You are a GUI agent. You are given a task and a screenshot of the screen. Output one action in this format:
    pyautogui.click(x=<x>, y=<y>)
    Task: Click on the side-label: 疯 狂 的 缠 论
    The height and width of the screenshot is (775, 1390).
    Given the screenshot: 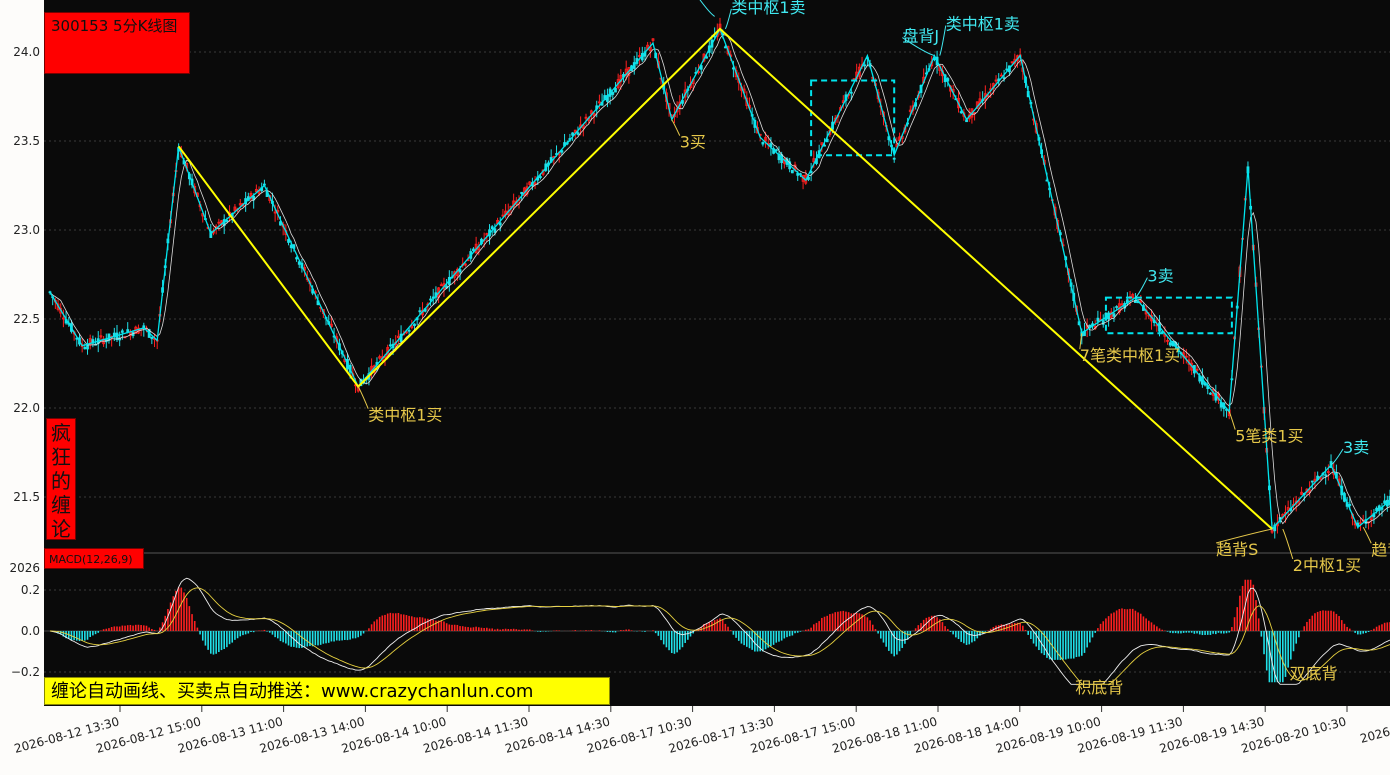 What is the action you would take?
    pyautogui.click(x=61, y=479)
    